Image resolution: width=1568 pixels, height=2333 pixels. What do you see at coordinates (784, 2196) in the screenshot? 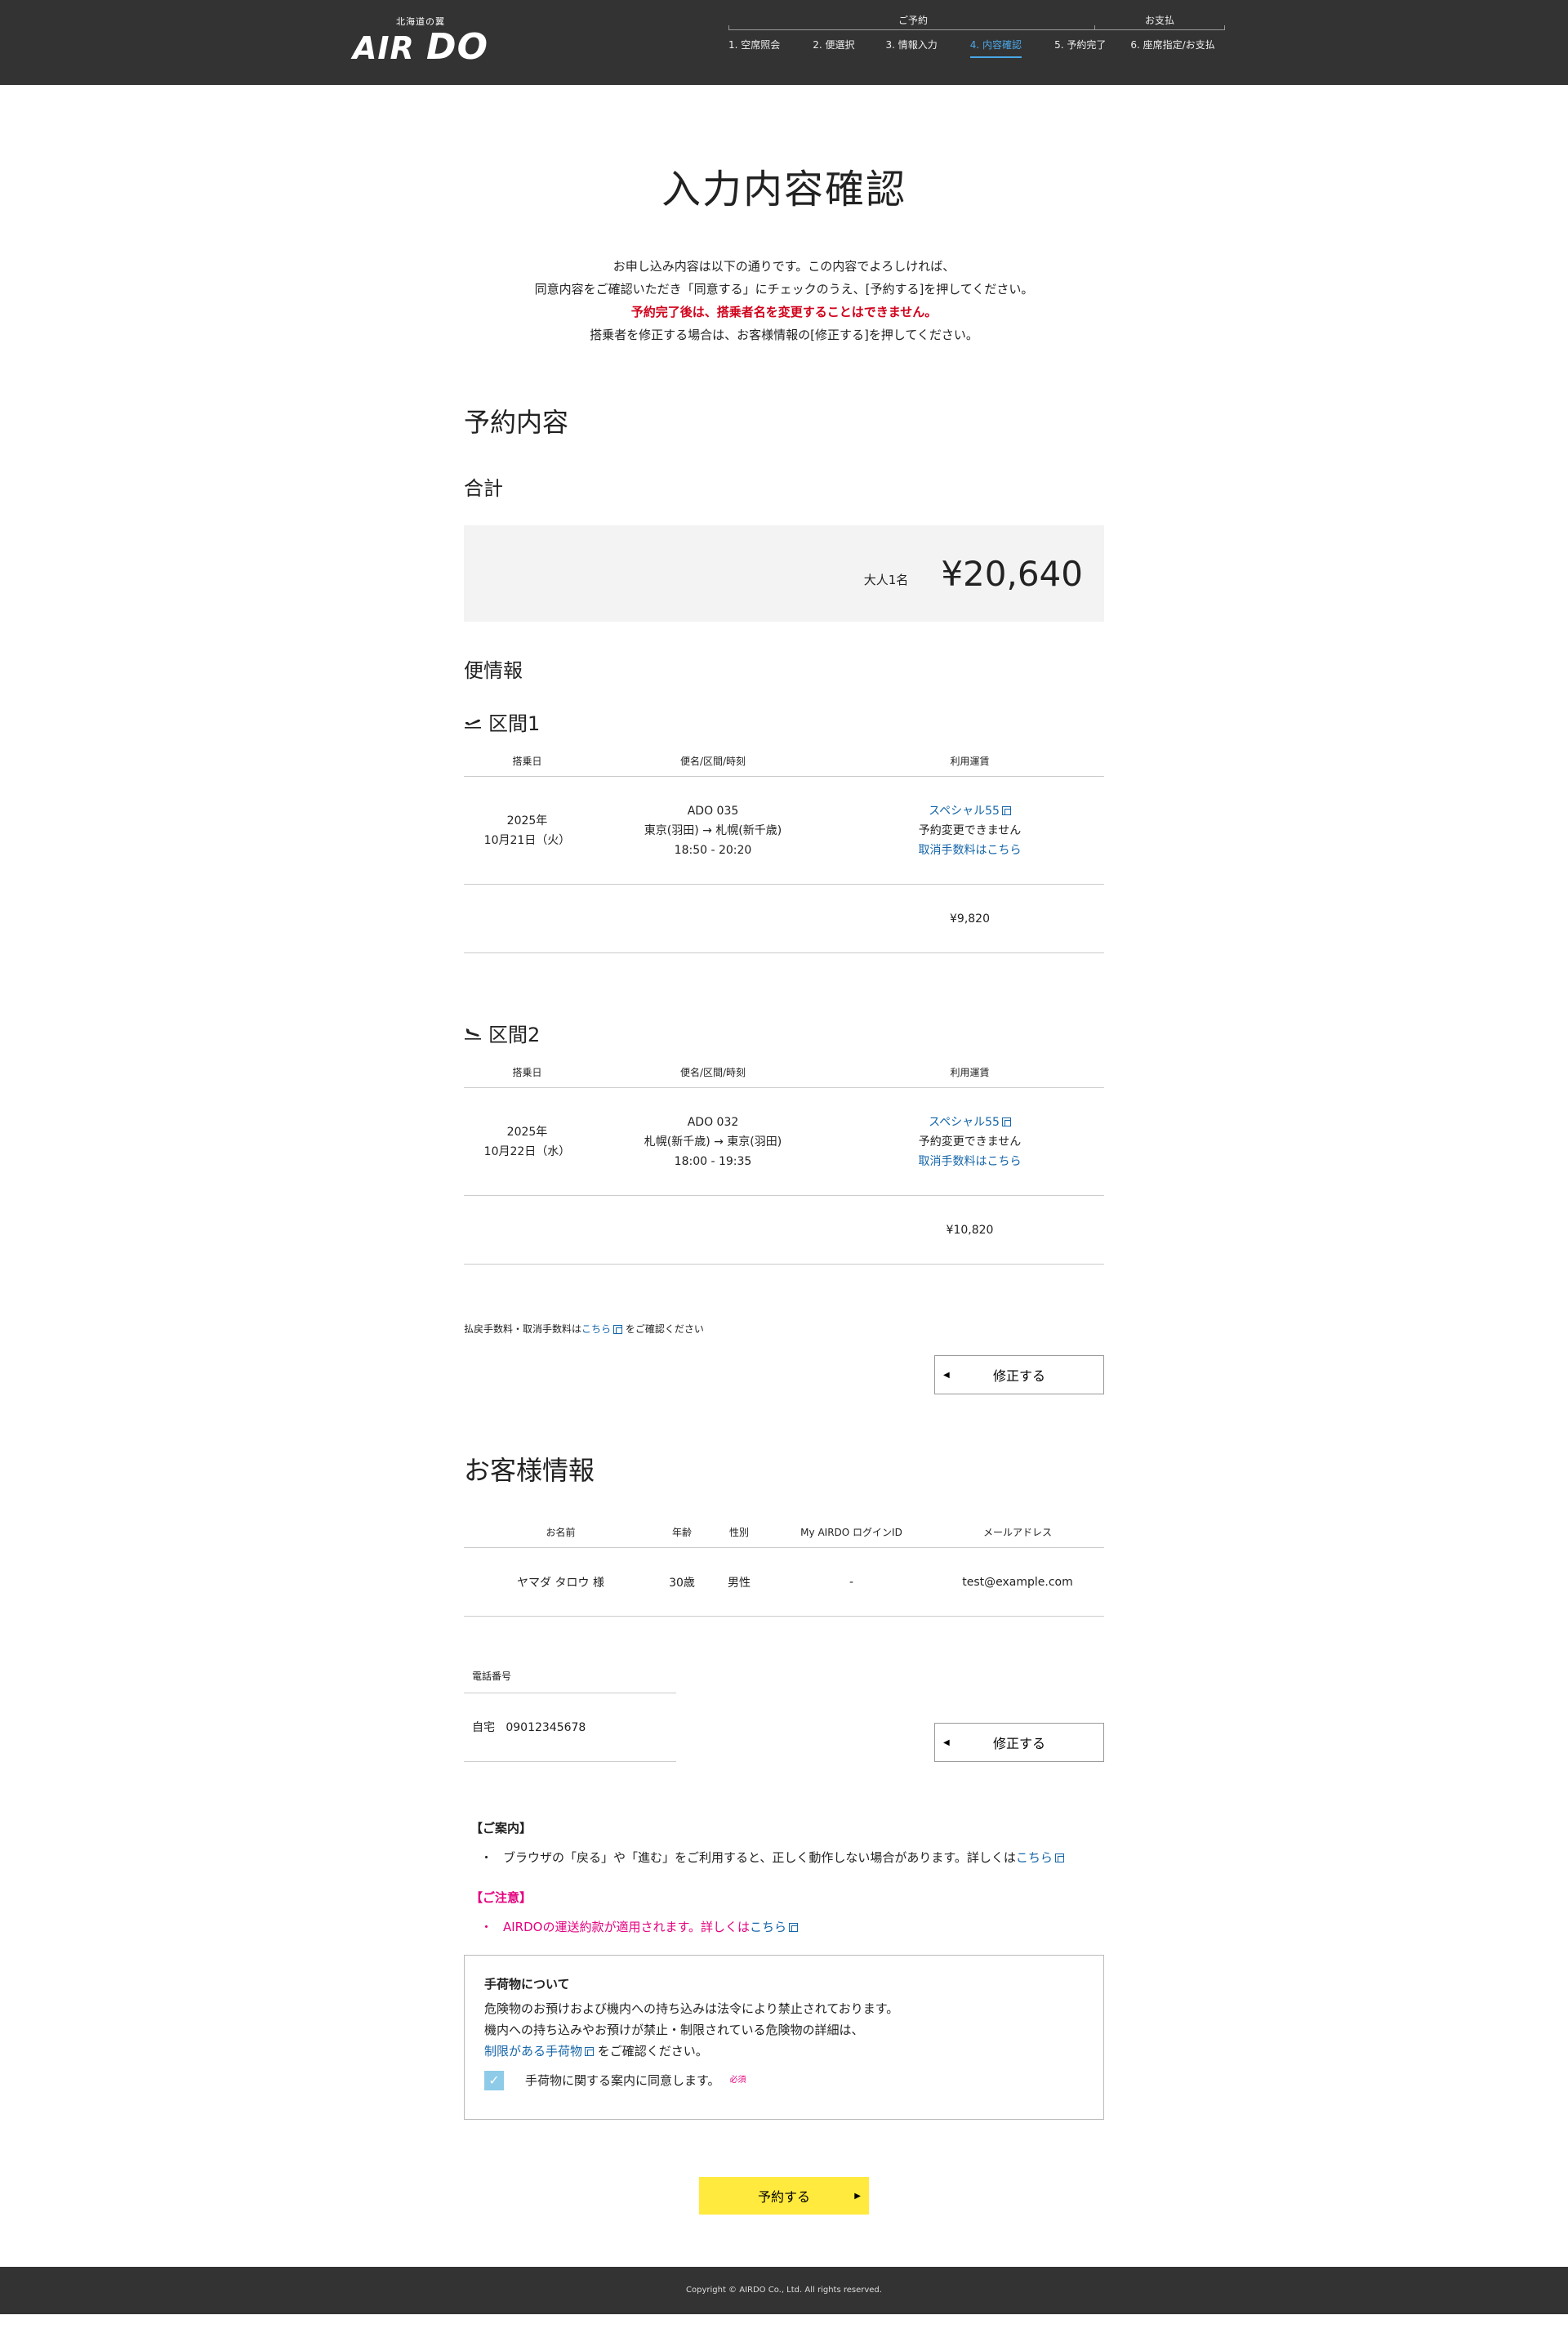
I see `reserve-button: 予約する ▶` at bounding box center [784, 2196].